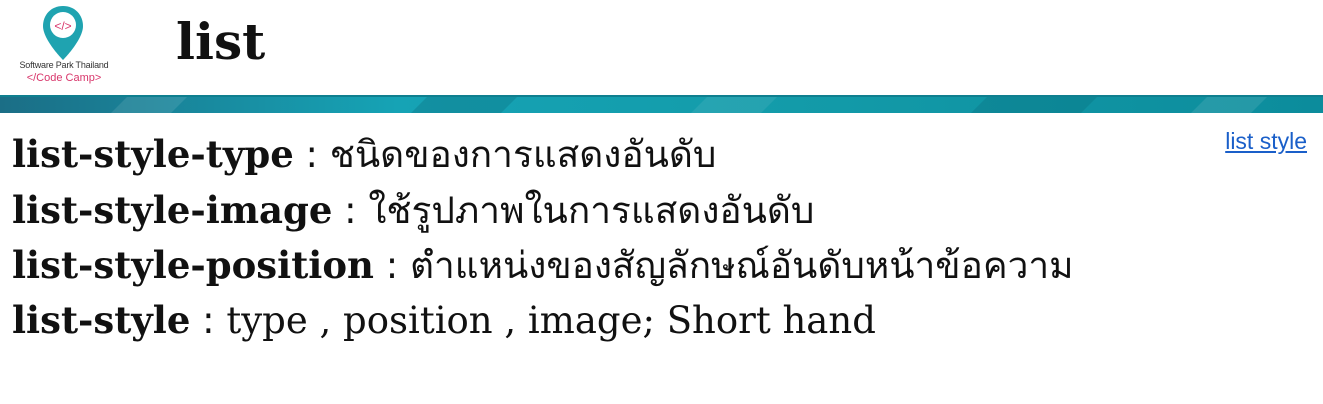  Describe the element at coordinates (551, 320) in the screenshot. I see `property-description: type , position , image; Short hand` at that location.